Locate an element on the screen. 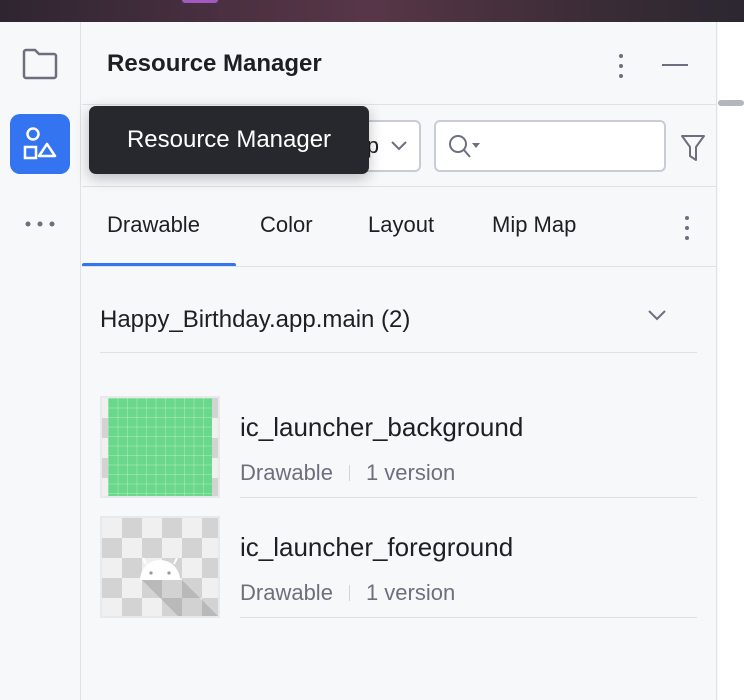 Image resolution: width=744 pixels, height=700 pixels. editor-area is located at coordinates (731, 361).